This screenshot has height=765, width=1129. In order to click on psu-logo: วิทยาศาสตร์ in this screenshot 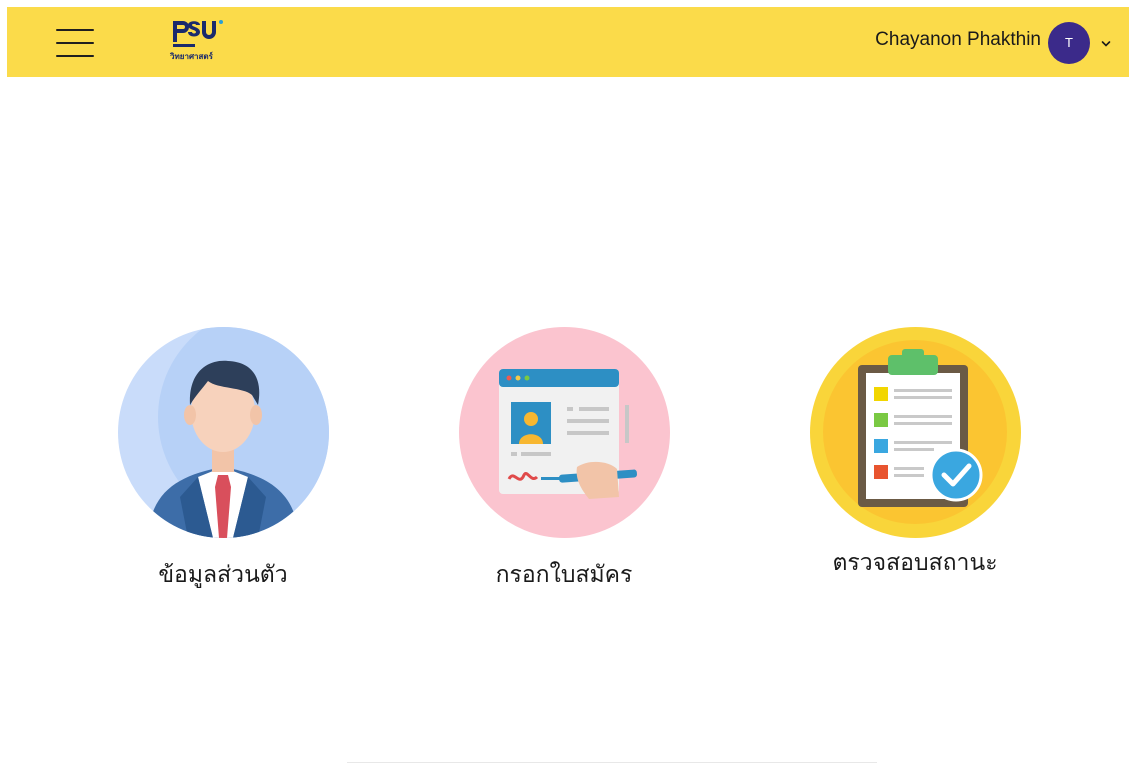, I will do `click(203, 43)`.